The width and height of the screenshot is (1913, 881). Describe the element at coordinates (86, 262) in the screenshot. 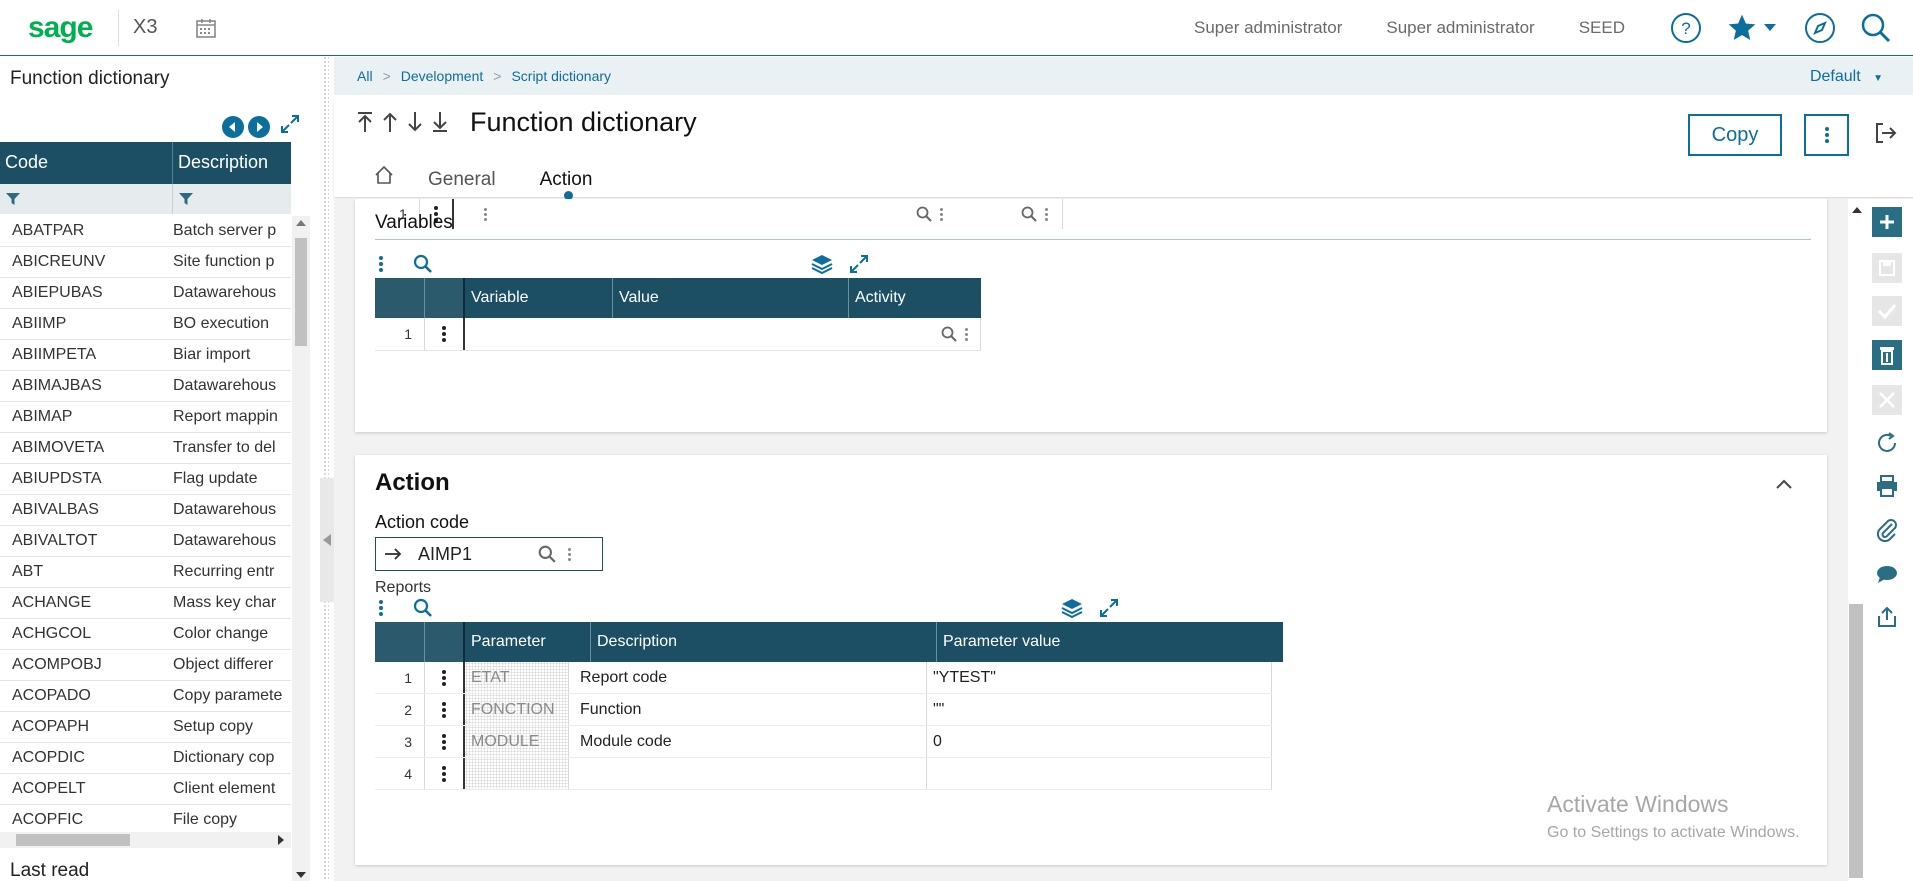

I see `function-code: ABICREUNV` at that location.